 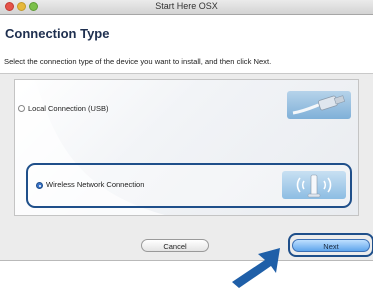 I want to click on usb-cable-icon, so click(x=319, y=105).